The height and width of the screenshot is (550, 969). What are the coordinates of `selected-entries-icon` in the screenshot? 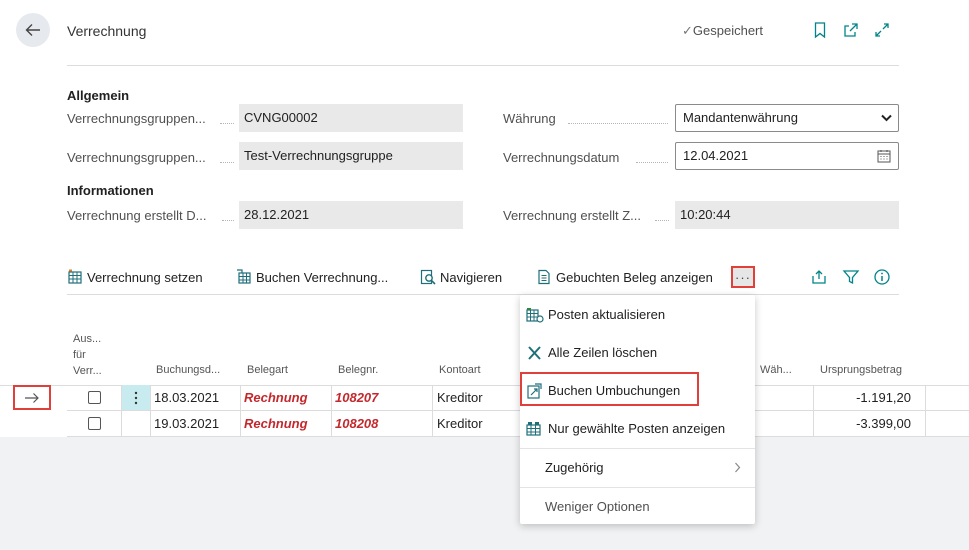 It's located at (533, 428).